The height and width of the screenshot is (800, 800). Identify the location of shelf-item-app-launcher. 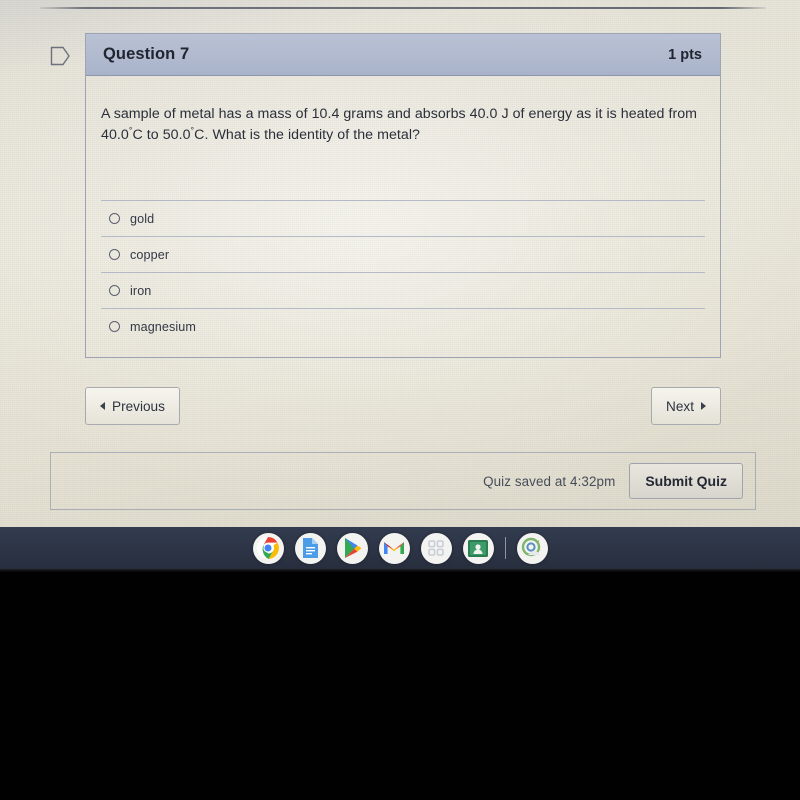
(436, 548).